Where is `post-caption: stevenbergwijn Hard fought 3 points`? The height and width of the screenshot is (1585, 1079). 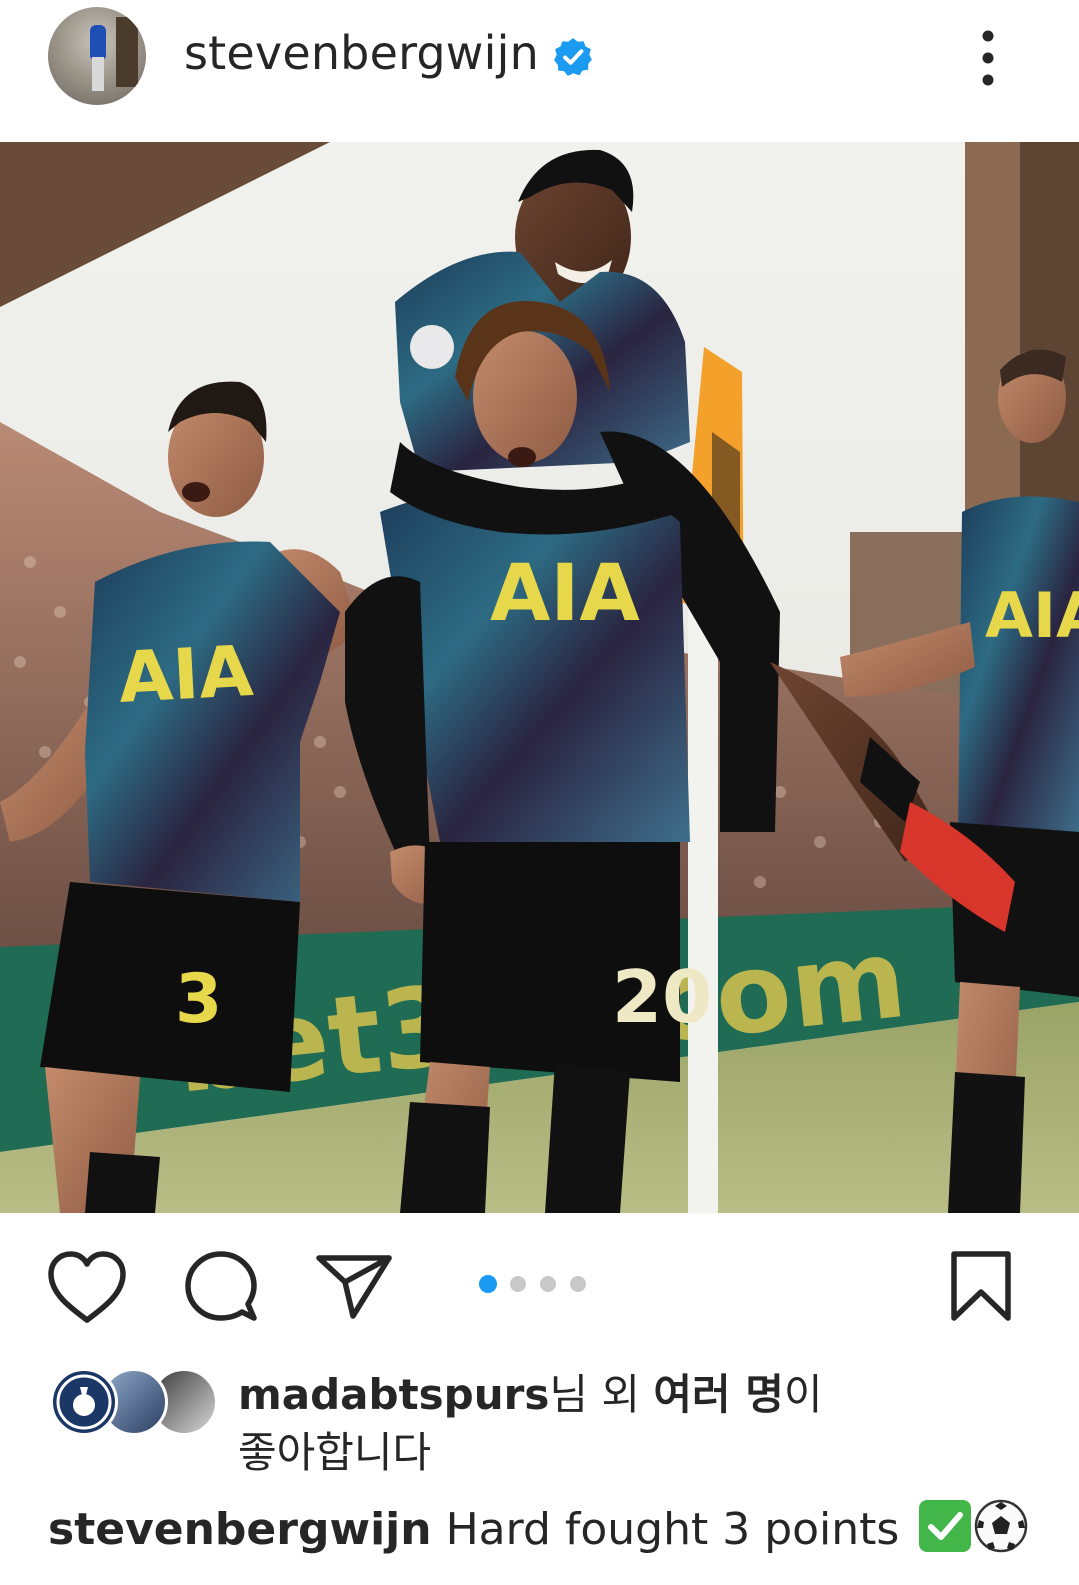
post-caption: stevenbergwijn Hard fought 3 points is located at coordinates (558, 1530).